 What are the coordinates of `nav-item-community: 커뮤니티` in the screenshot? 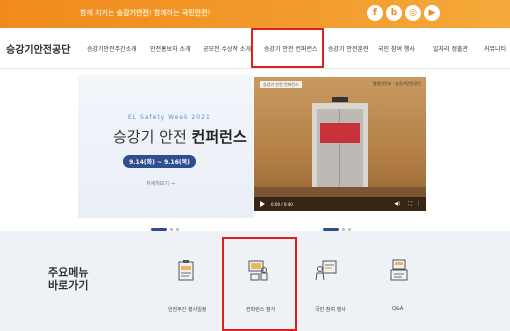 It's located at (495, 48).